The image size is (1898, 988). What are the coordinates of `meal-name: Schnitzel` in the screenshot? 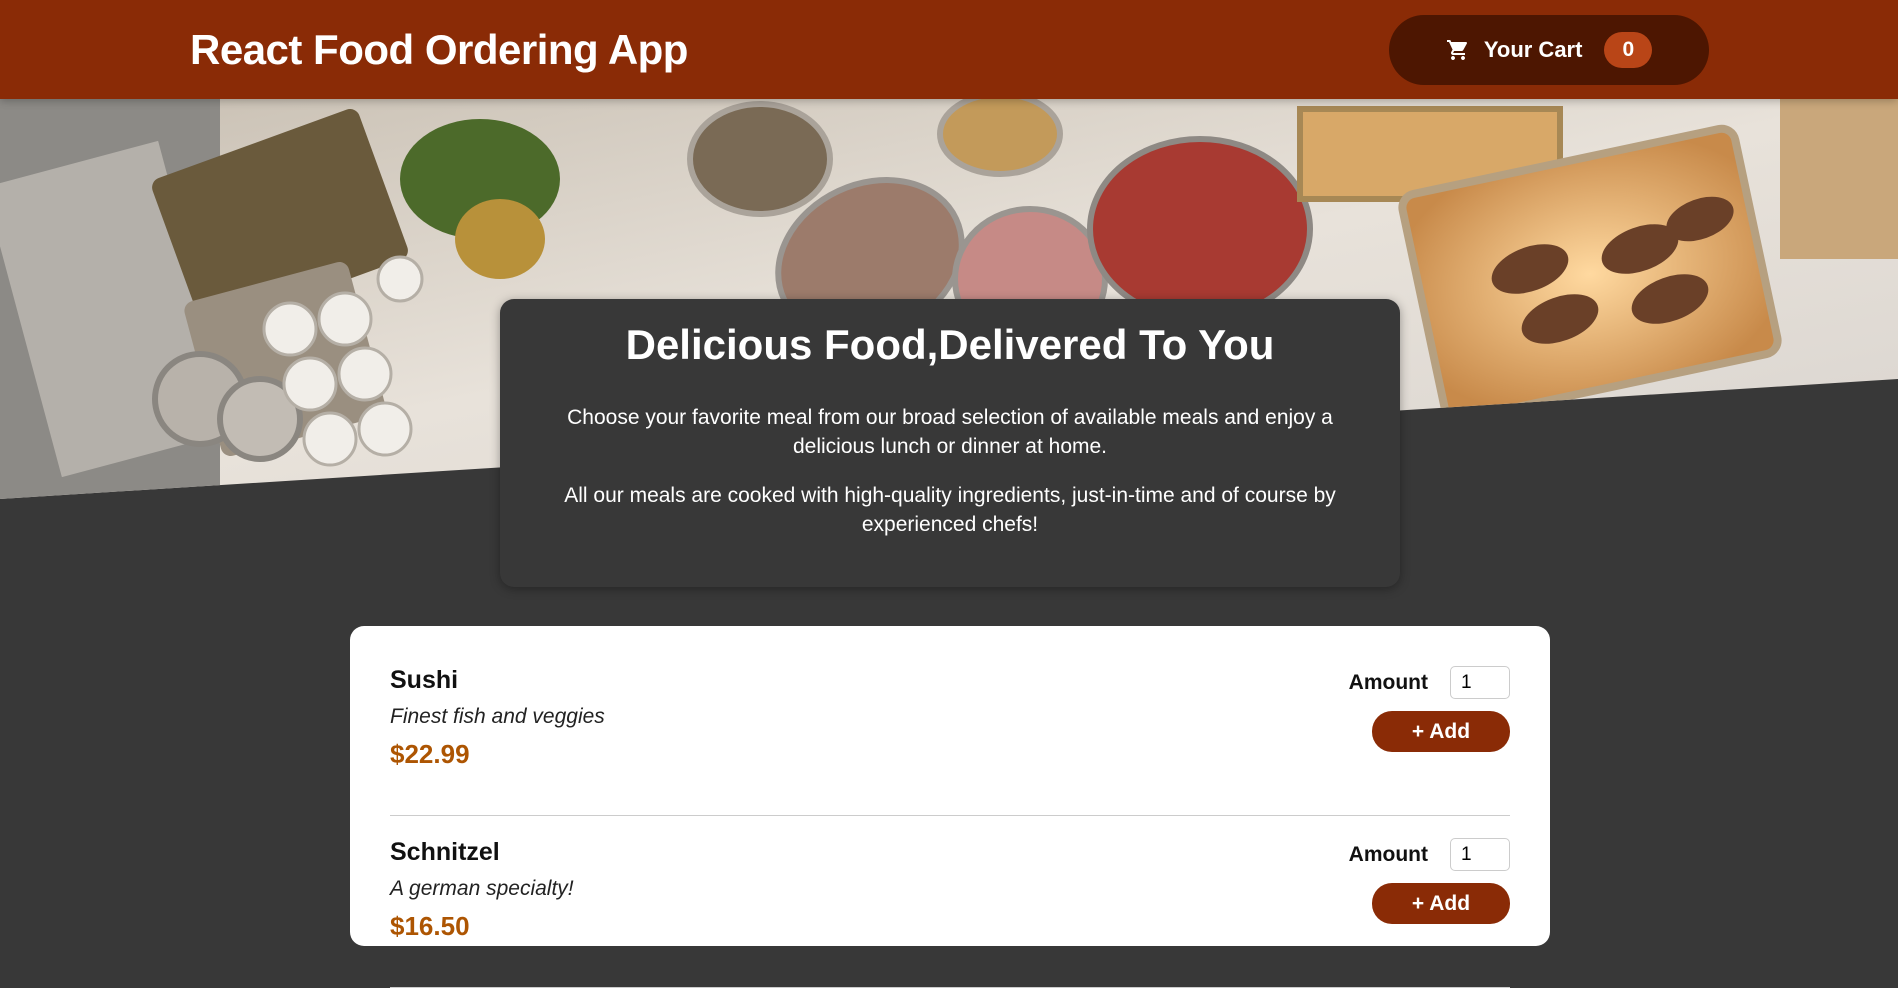 It's located at (445, 852).